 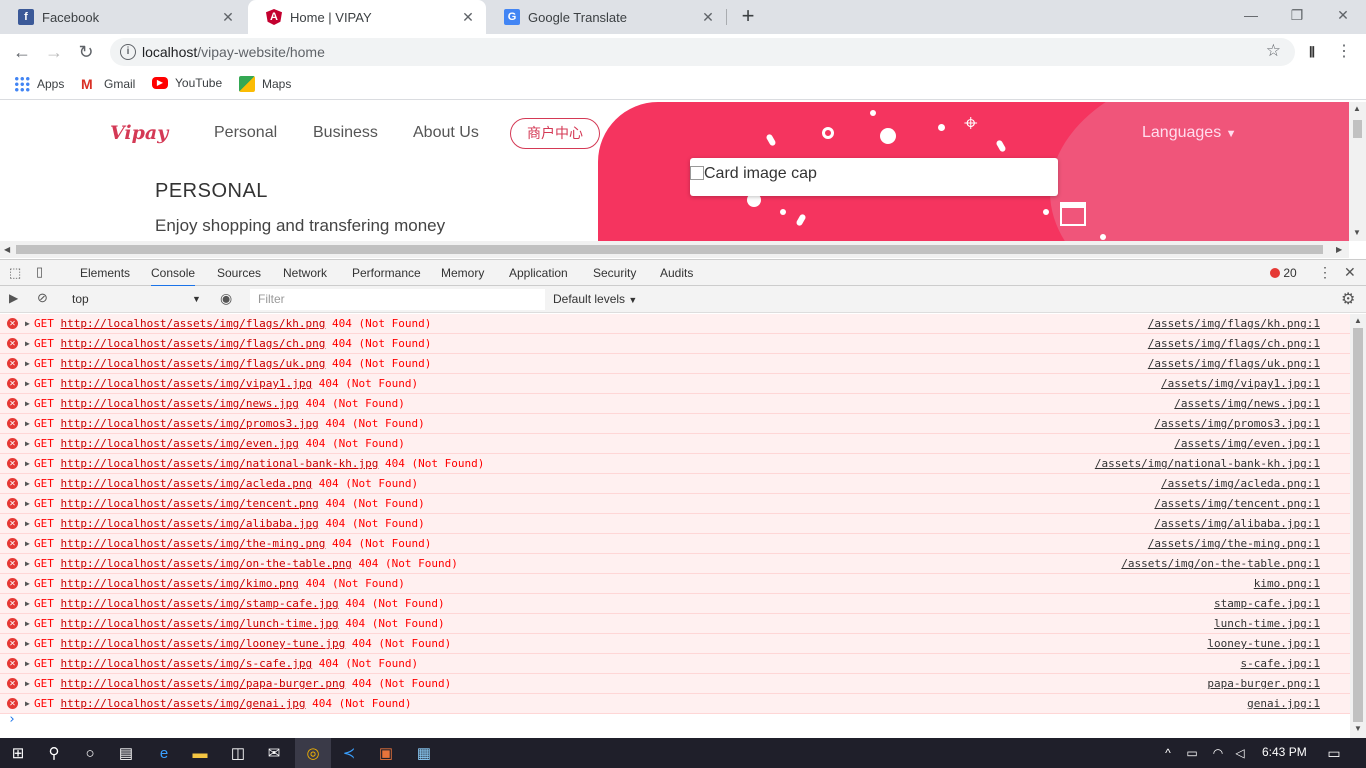 What do you see at coordinates (1220, 563) in the screenshot?
I see `source-link: /assets/img/on-the-table.png:1` at bounding box center [1220, 563].